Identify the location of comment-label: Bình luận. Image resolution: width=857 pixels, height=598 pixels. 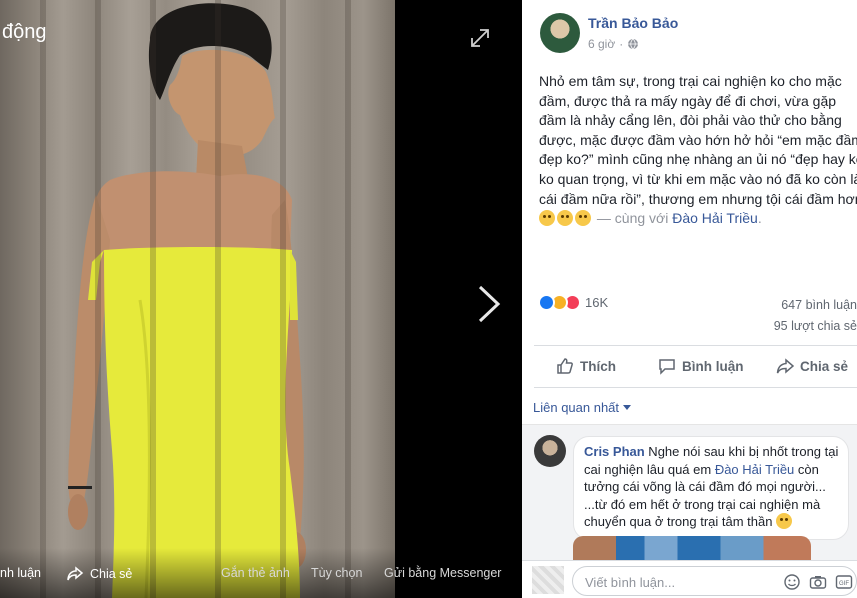
(713, 366).